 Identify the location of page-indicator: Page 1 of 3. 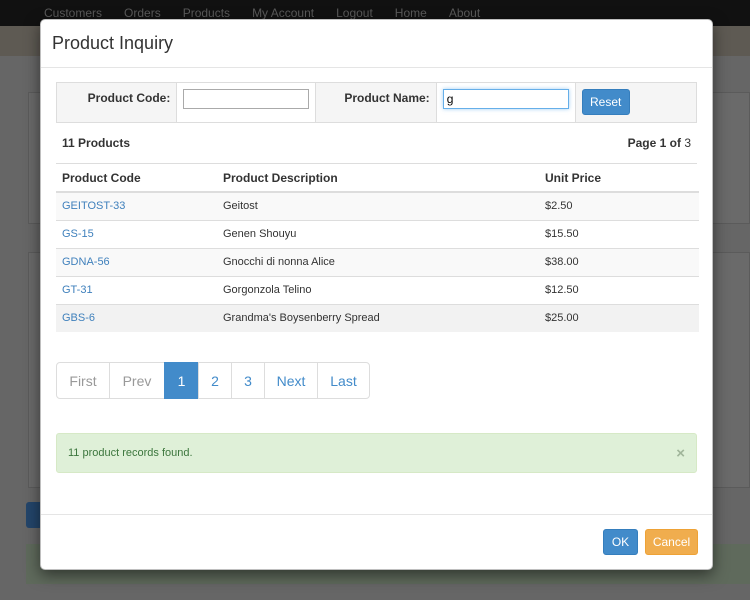
(659, 143).